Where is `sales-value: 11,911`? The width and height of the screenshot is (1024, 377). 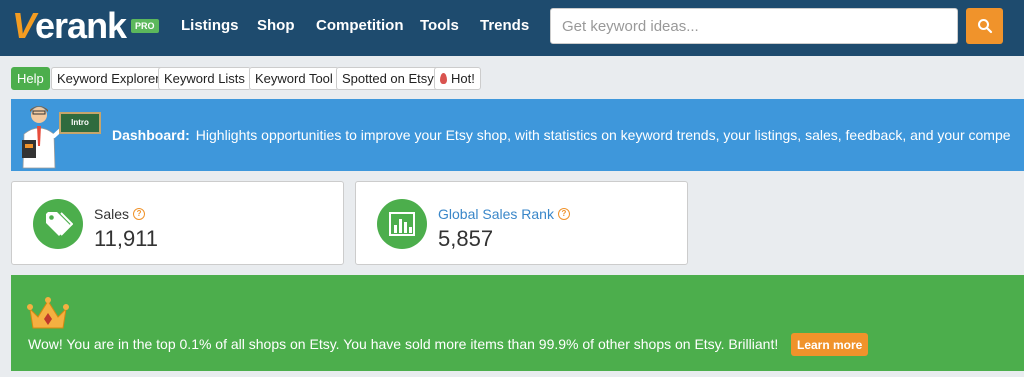 sales-value: 11,911 is located at coordinates (126, 238).